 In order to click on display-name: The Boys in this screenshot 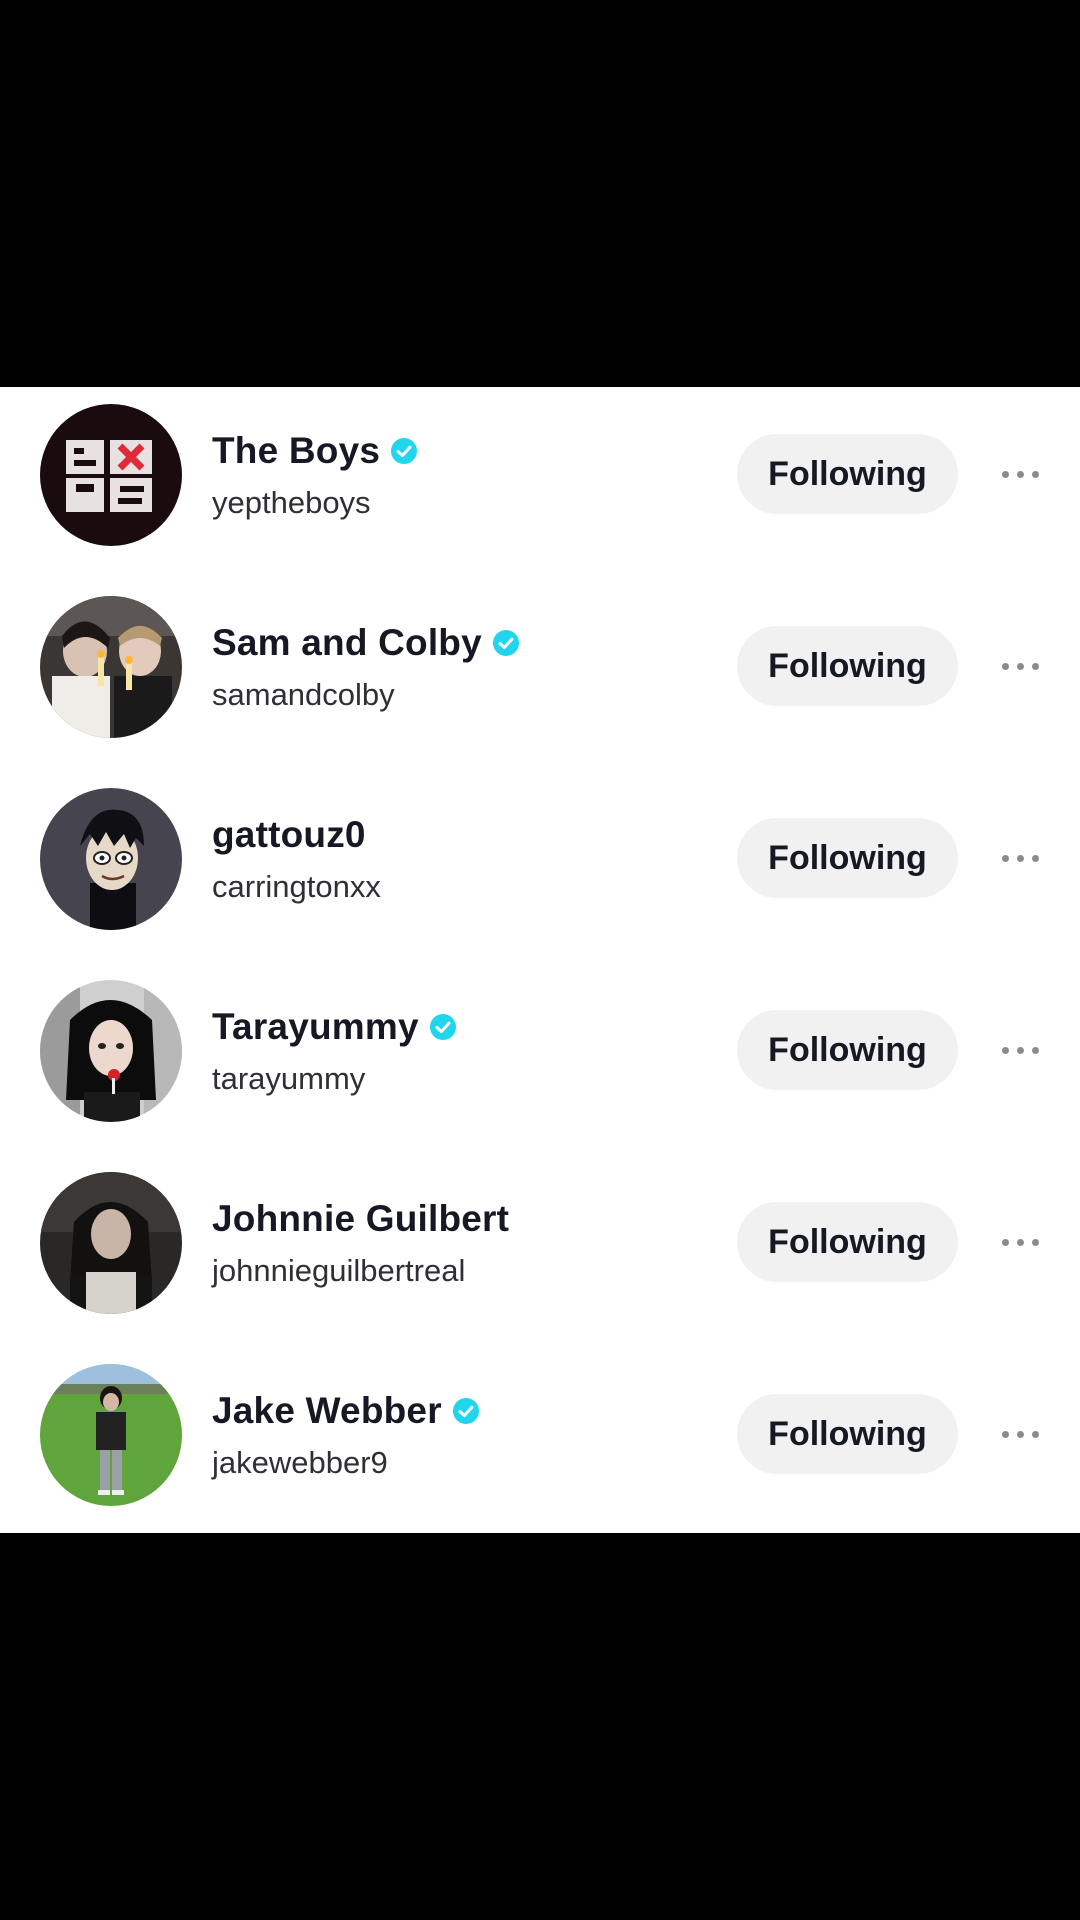, I will do `click(296, 451)`.